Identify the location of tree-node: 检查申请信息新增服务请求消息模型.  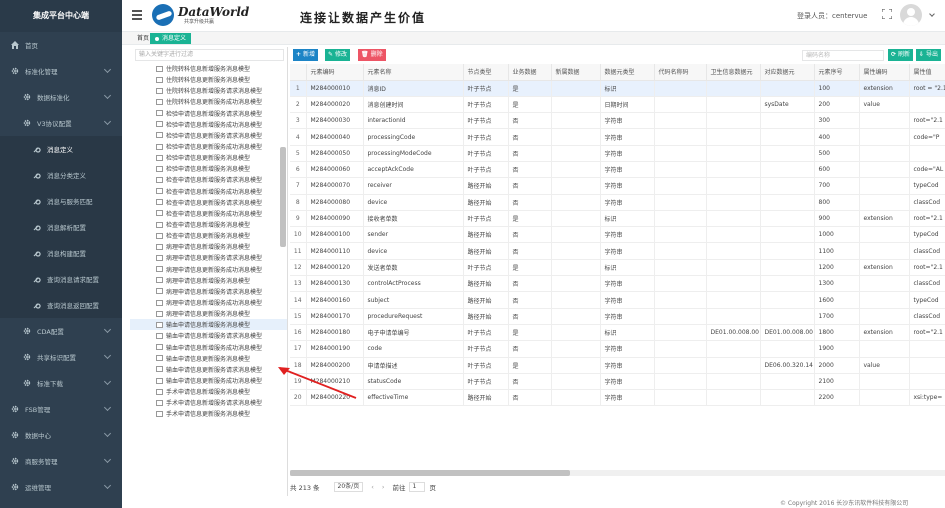
(208, 179).